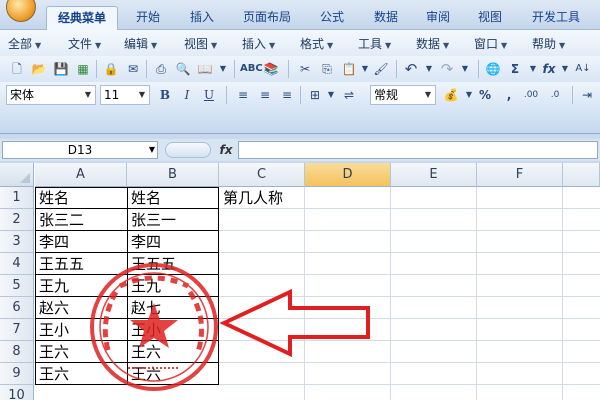 This screenshot has width=600, height=400. Describe the element at coordinates (188, 150) in the screenshot. I see `formula-bar-handle` at that location.